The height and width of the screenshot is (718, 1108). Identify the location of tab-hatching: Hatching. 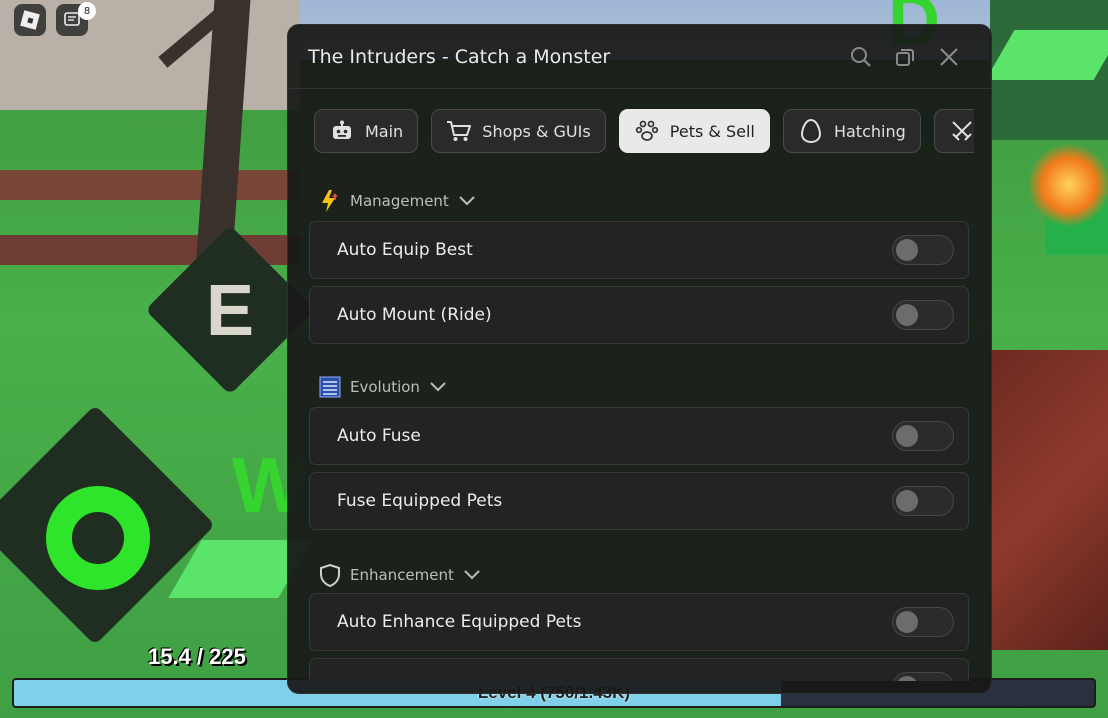
(851, 131).